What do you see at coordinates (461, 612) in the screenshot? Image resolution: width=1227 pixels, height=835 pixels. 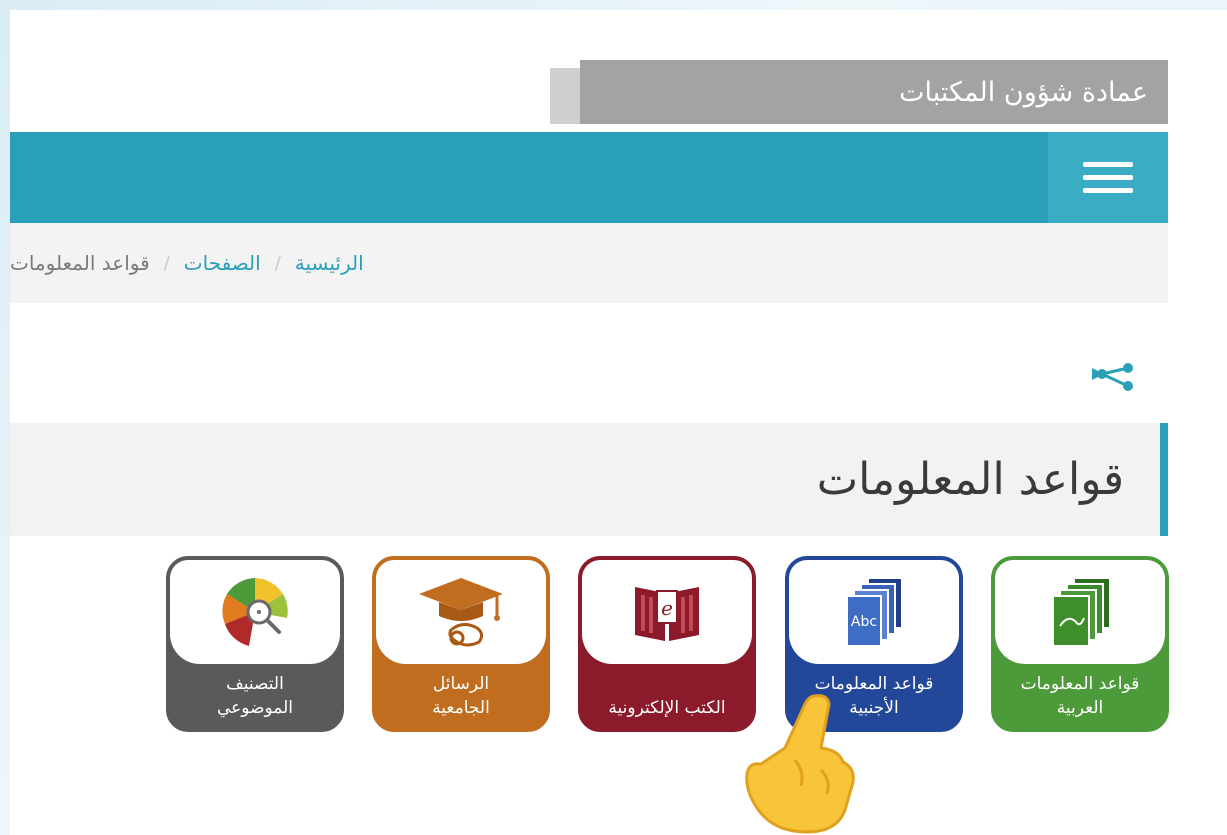 I see `graduation-cap-icon` at bounding box center [461, 612].